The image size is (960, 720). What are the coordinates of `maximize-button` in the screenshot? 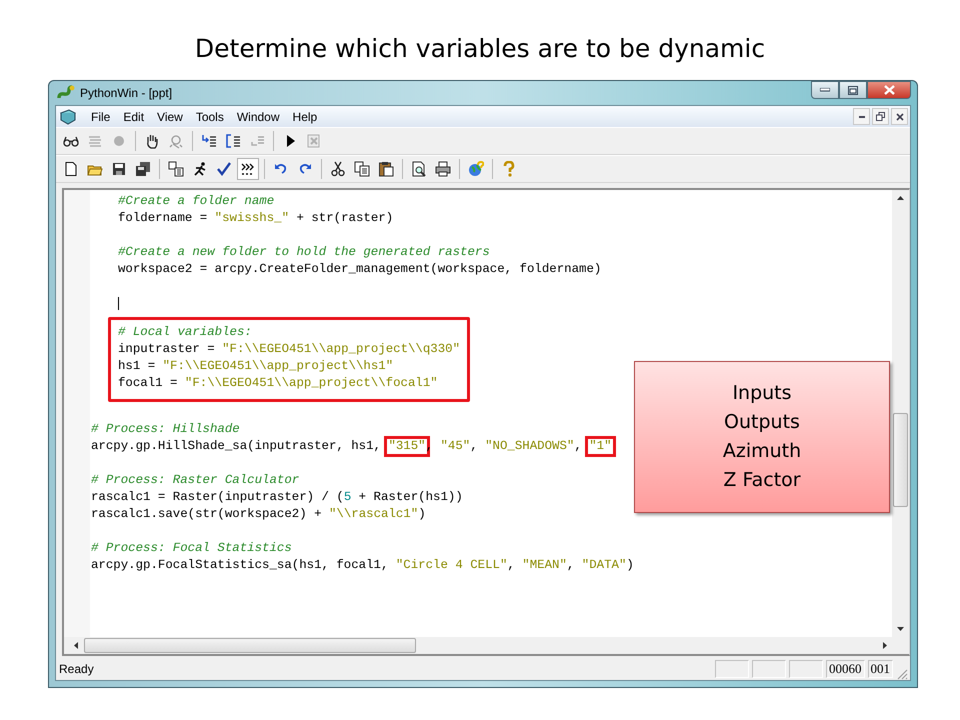 It's located at (853, 90).